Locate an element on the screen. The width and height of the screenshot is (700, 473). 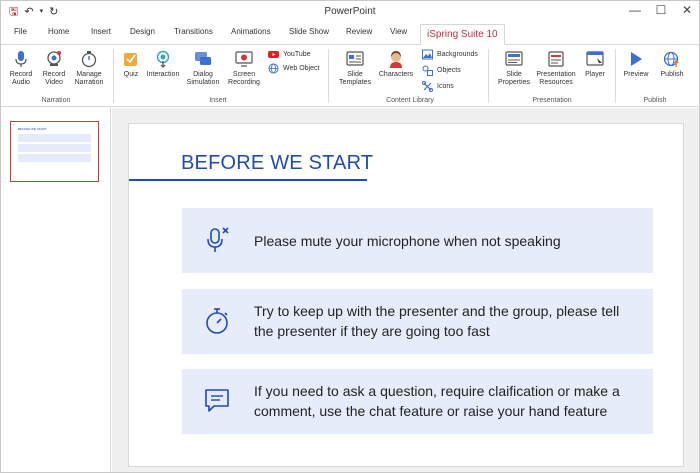
objects-label: Objects is located at coordinates (449, 70).